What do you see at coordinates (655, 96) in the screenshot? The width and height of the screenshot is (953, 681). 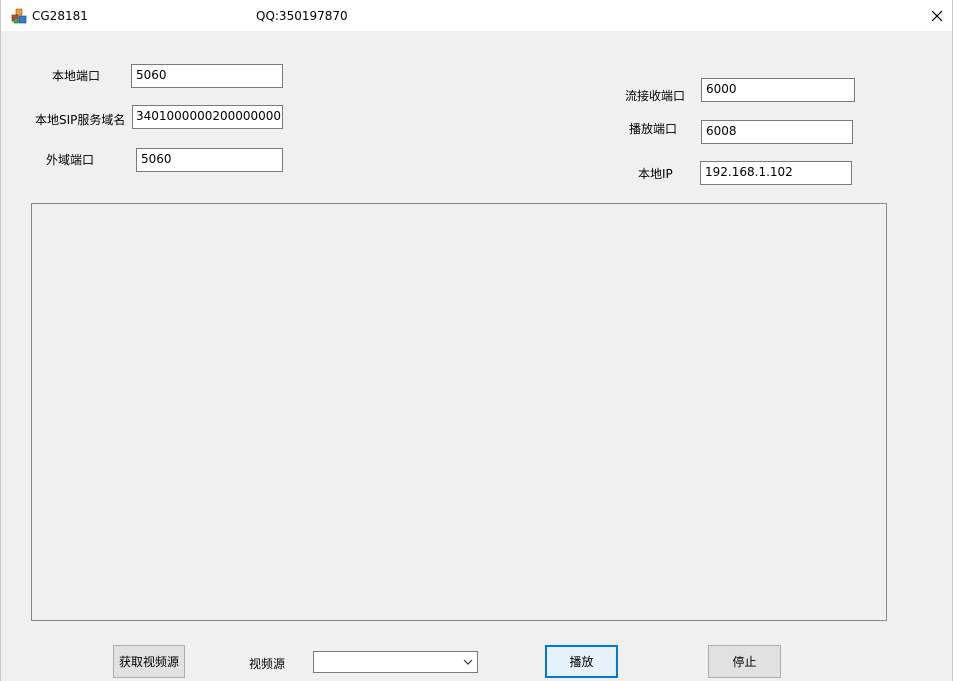 I see `stream-recv-port-label: 流接收端口` at bounding box center [655, 96].